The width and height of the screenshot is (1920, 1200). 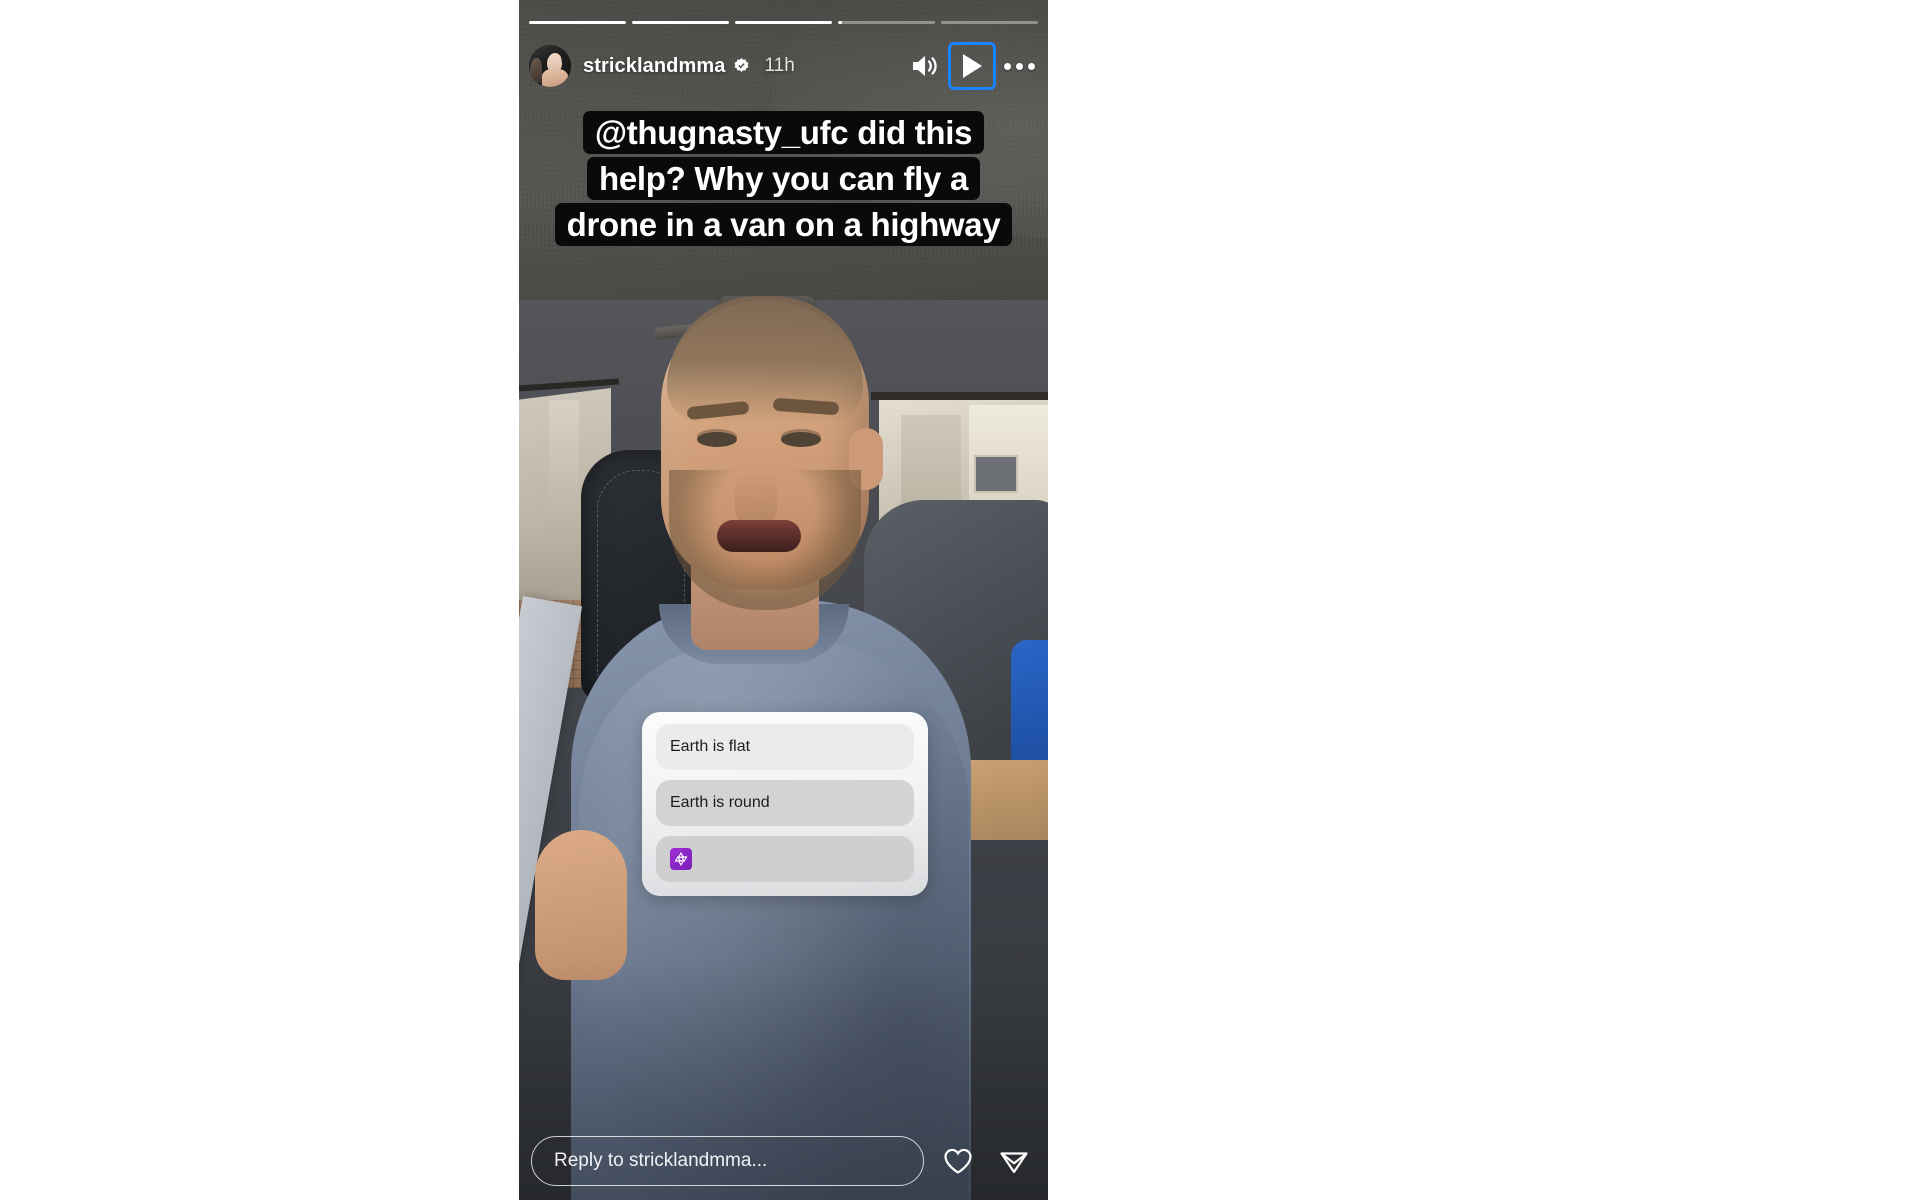 I want to click on more-options-icon, so click(x=1019, y=66).